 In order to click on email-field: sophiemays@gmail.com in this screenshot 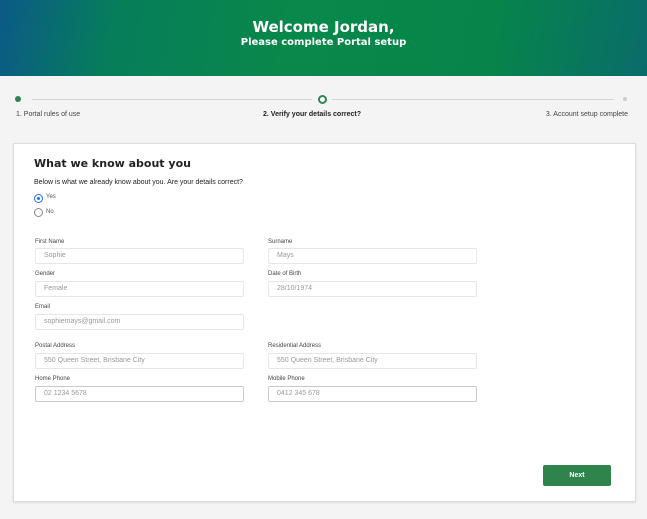, I will do `click(139, 322)`.